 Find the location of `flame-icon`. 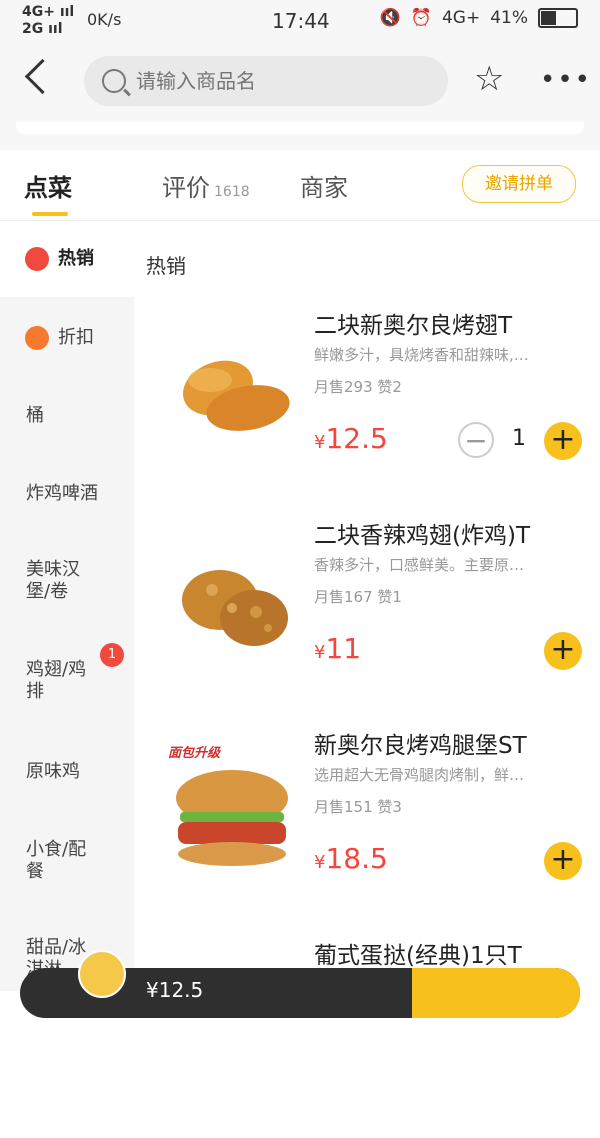

flame-icon is located at coordinates (37, 259).